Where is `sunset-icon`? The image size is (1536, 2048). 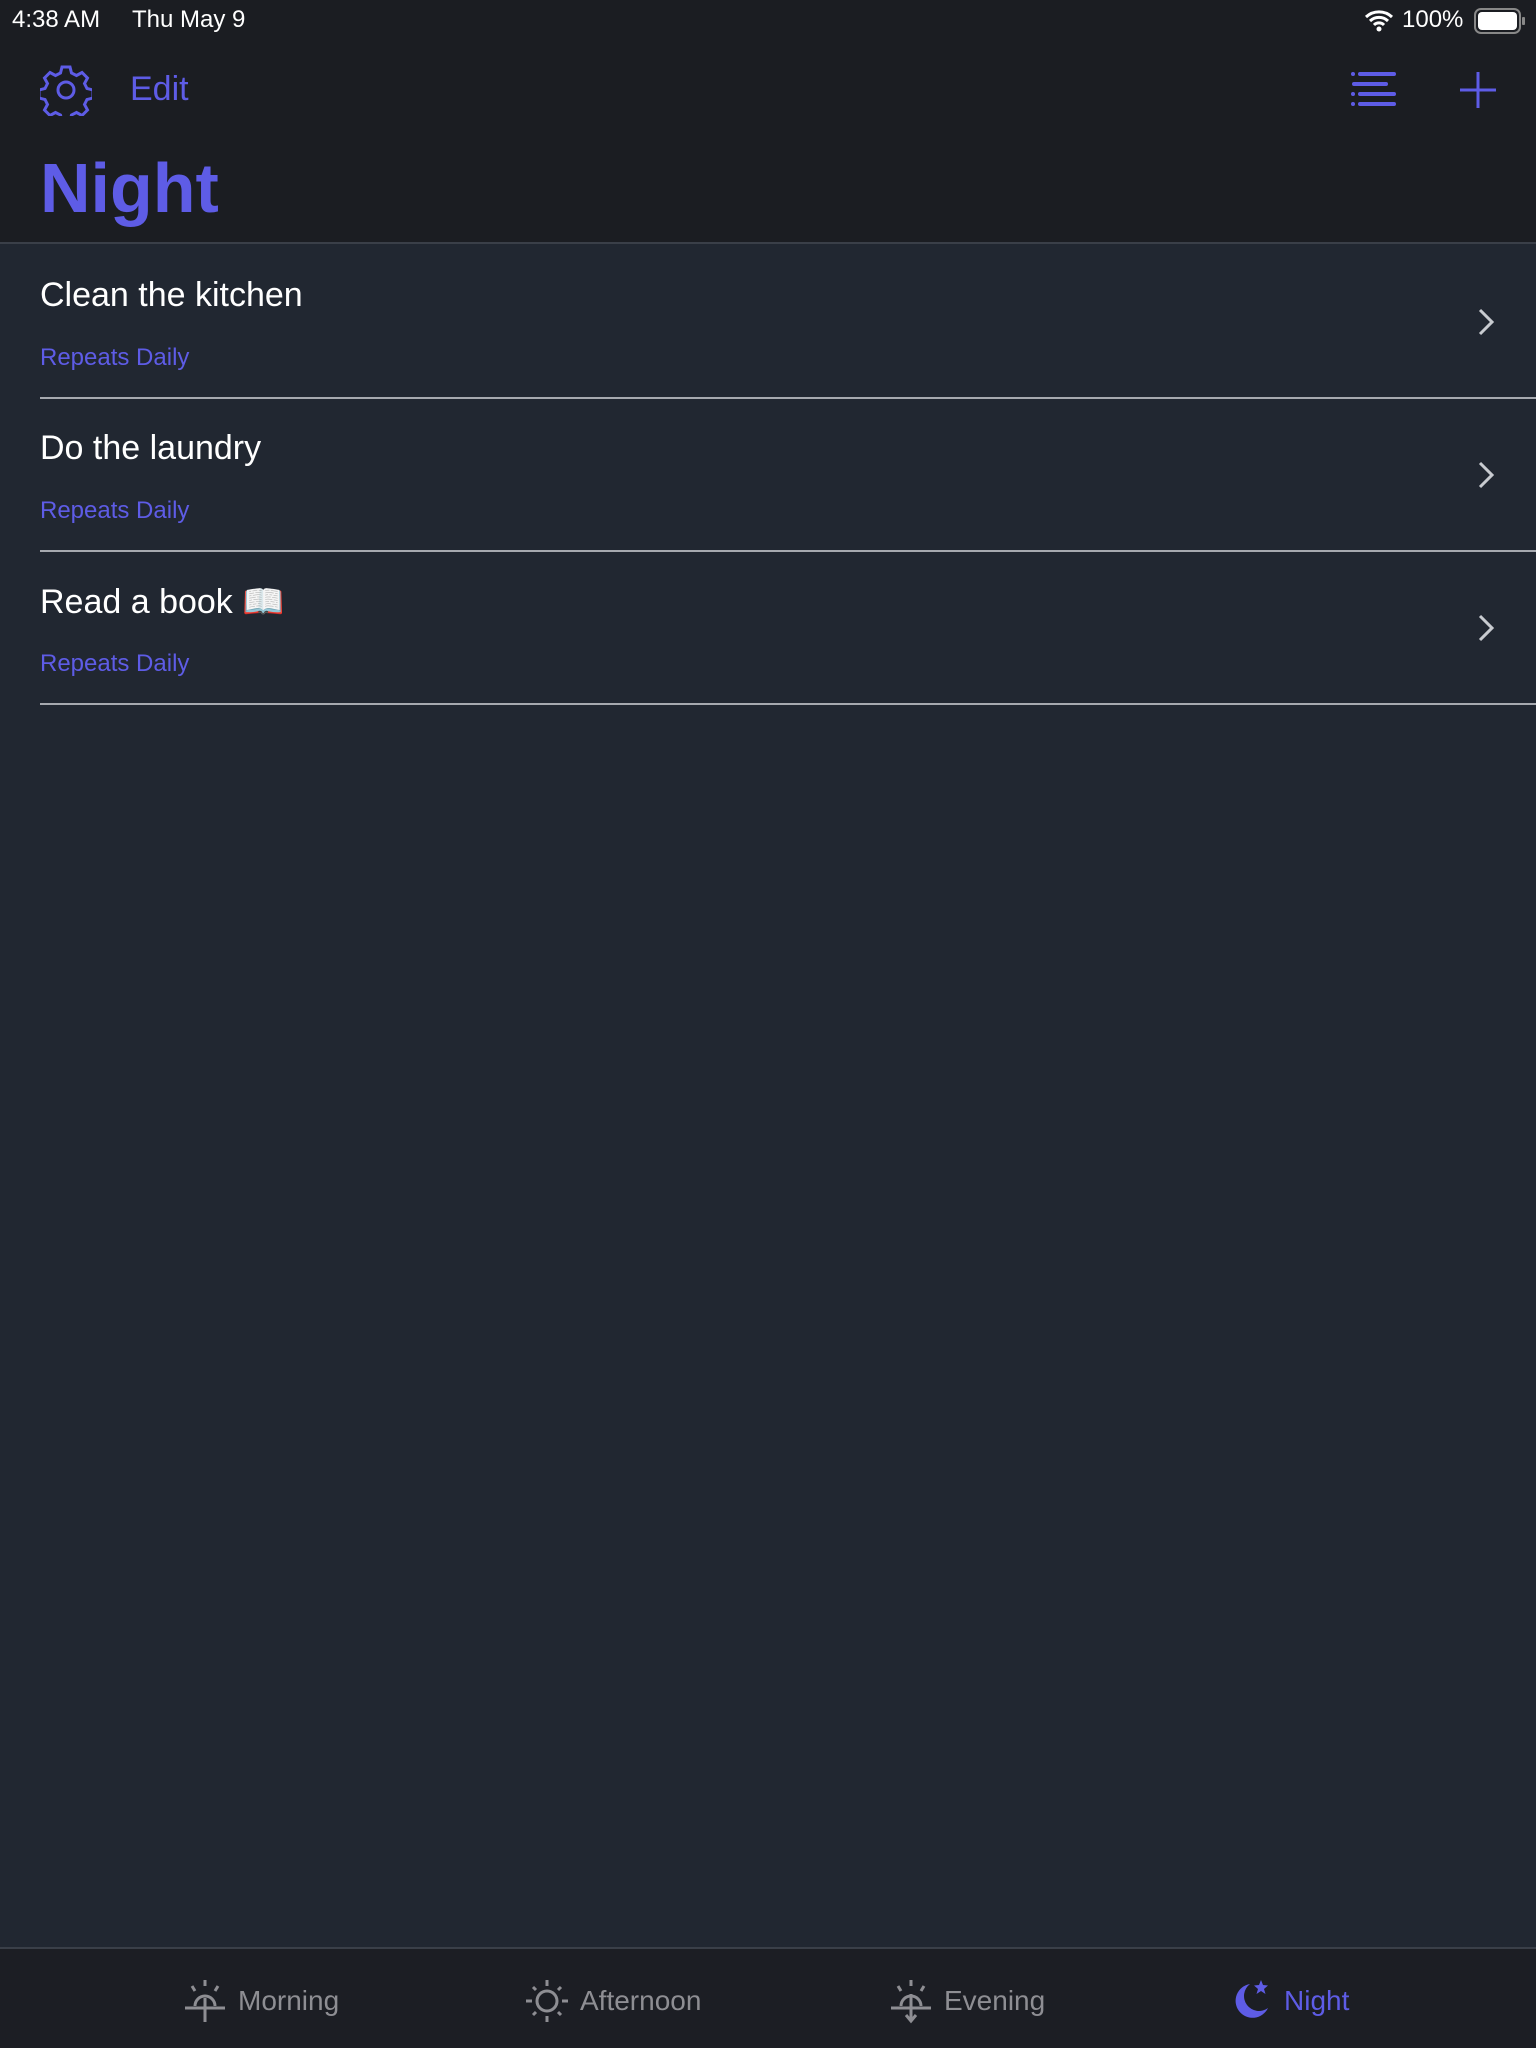 sunset-icon is located at coordinates (911, 2002).